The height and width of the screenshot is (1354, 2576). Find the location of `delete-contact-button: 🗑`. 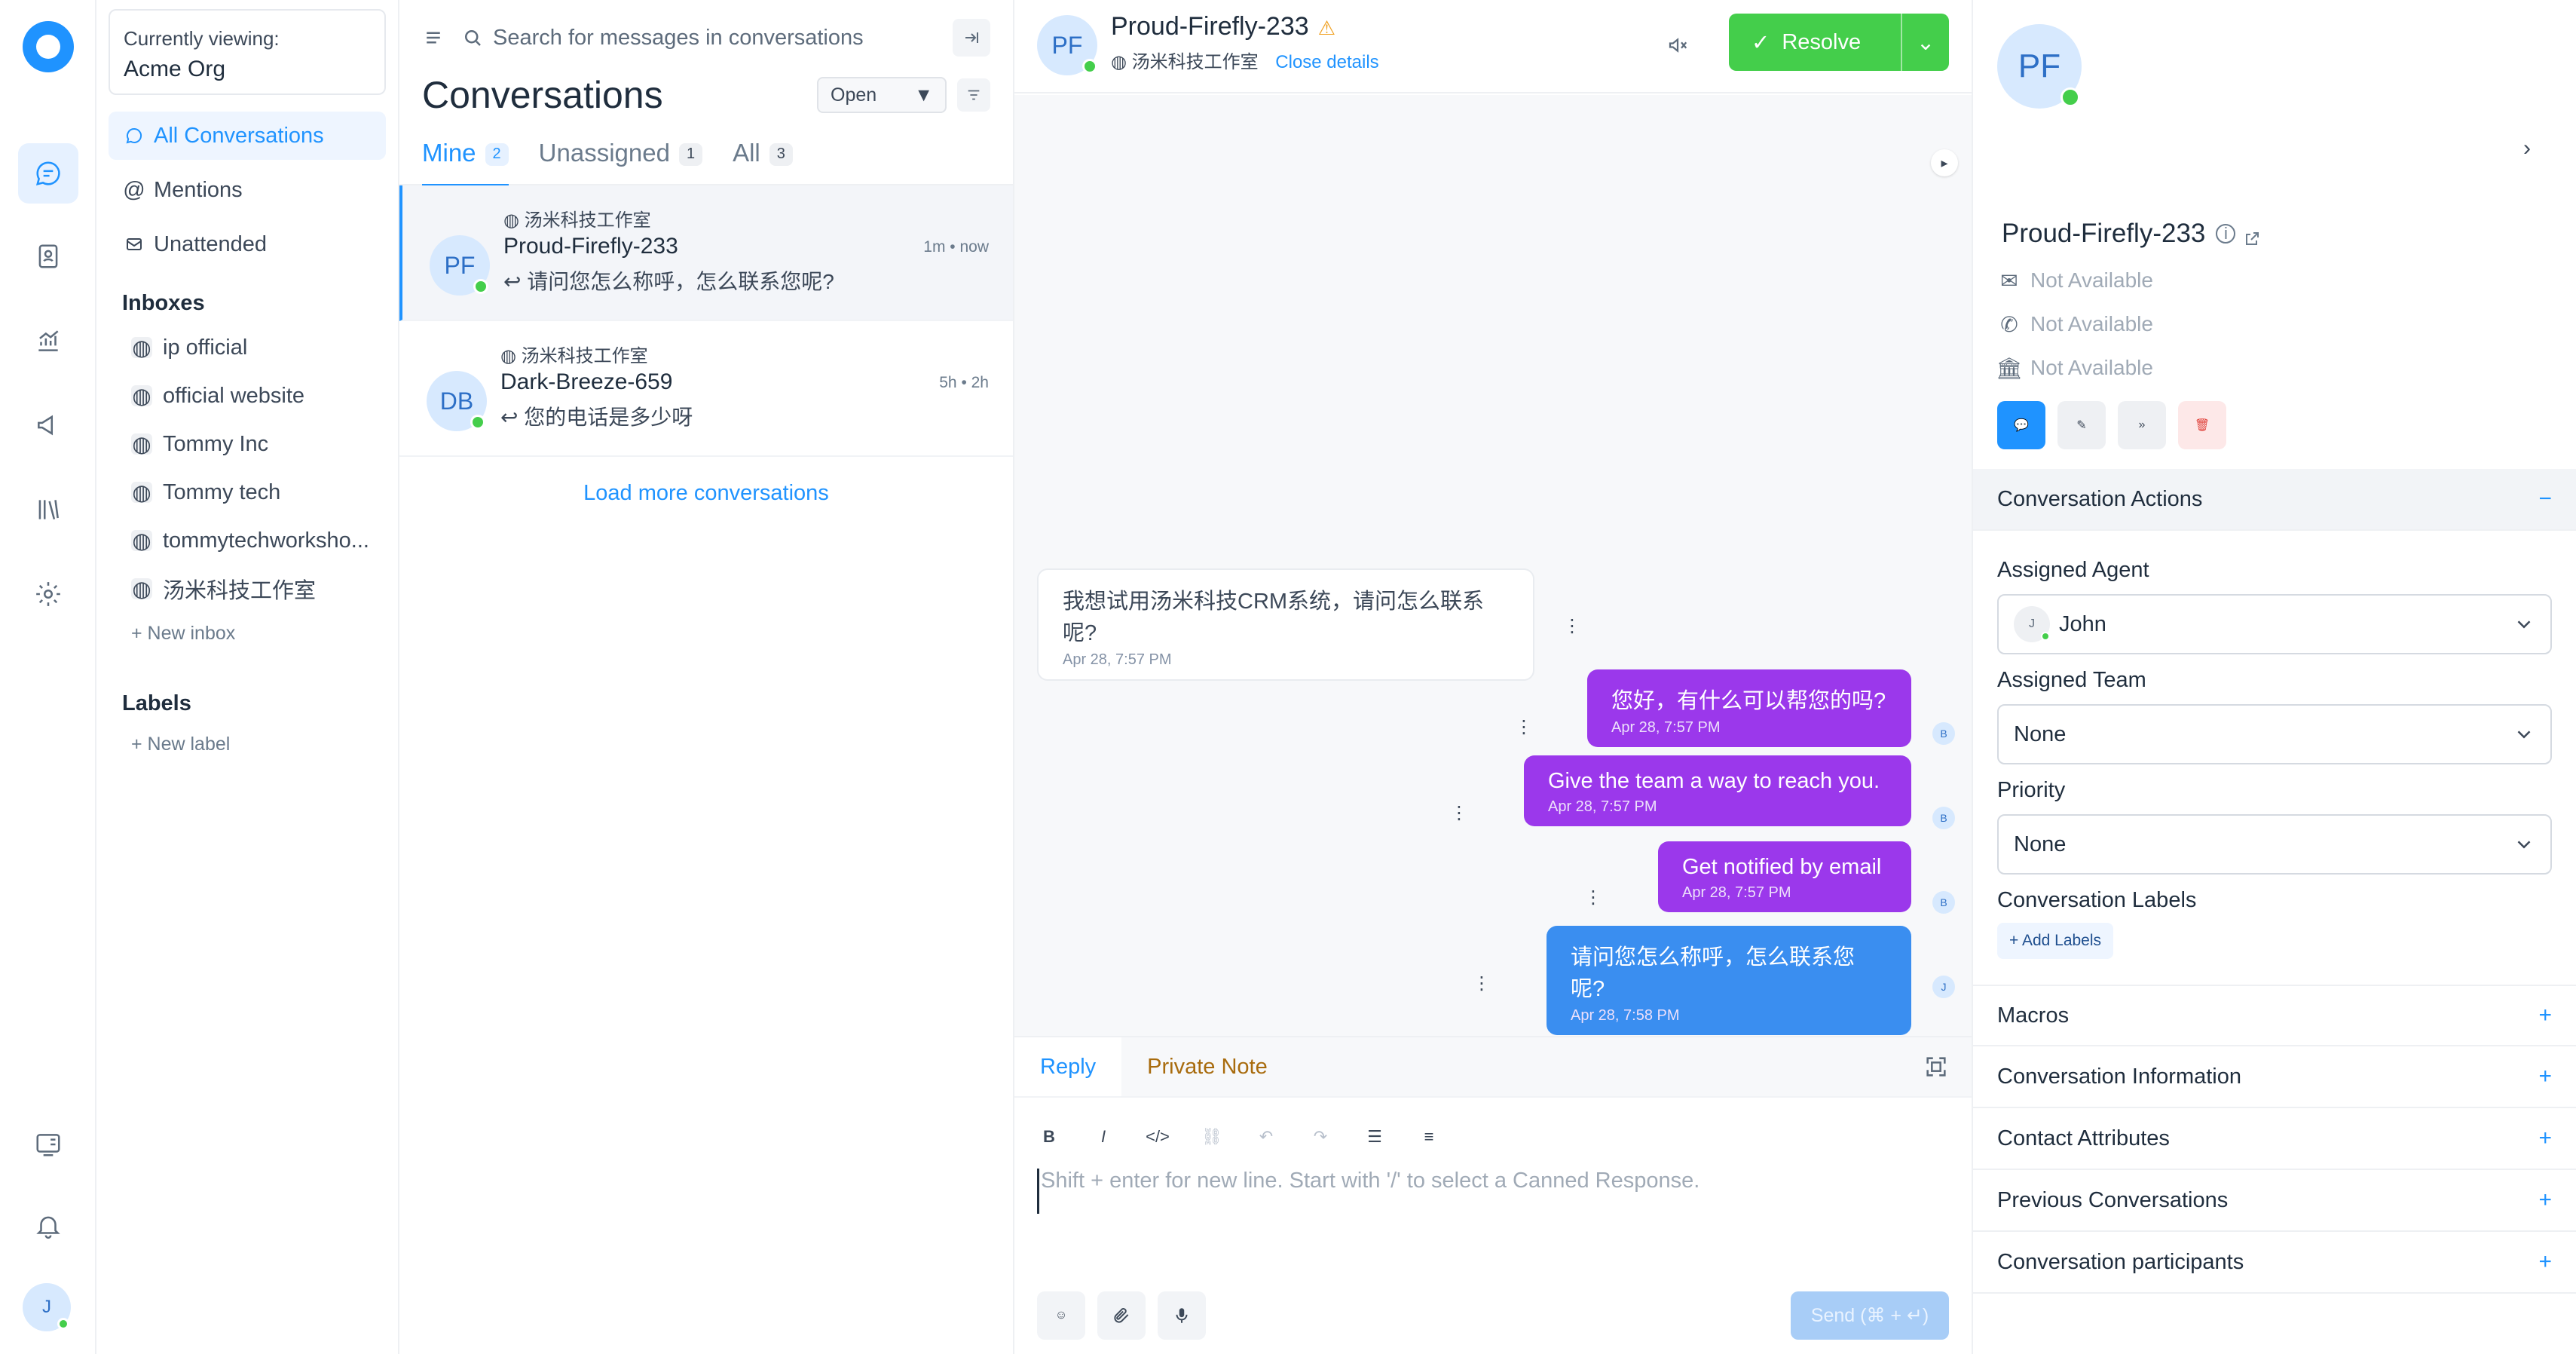

delete-contact-button: 🗑 is located at coordinates (2202, 425).